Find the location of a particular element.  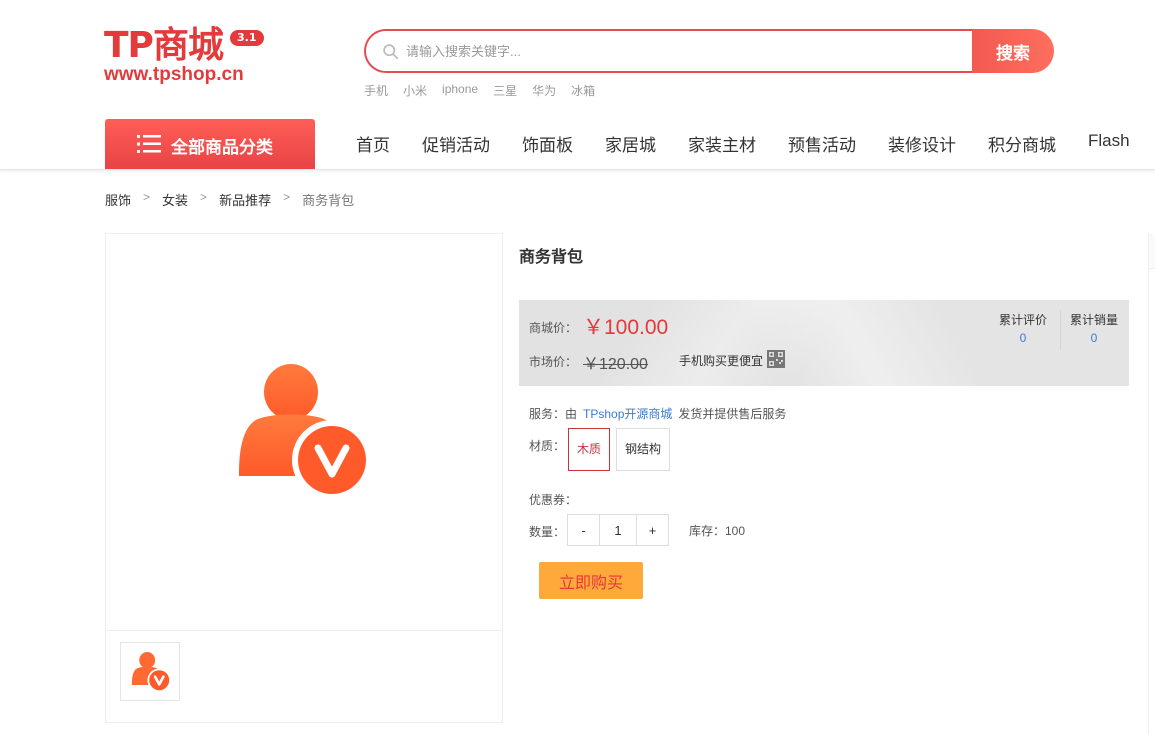

material-option-wood: 木质 is located at coordinates (589, 449).